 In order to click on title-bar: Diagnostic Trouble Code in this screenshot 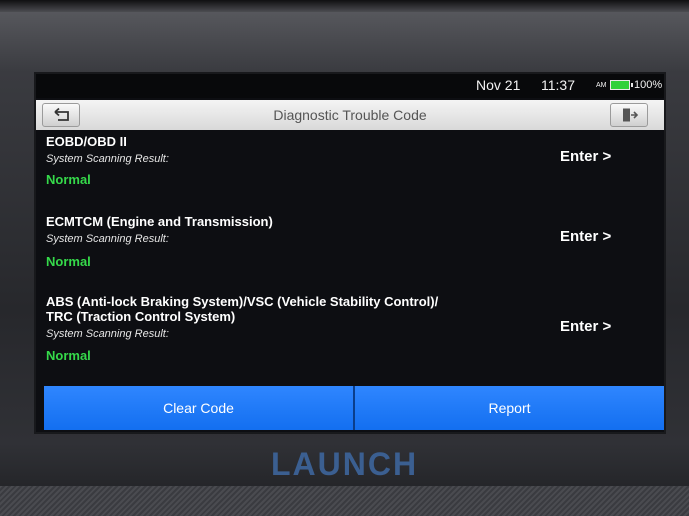, I will do `click(350, 115)`.